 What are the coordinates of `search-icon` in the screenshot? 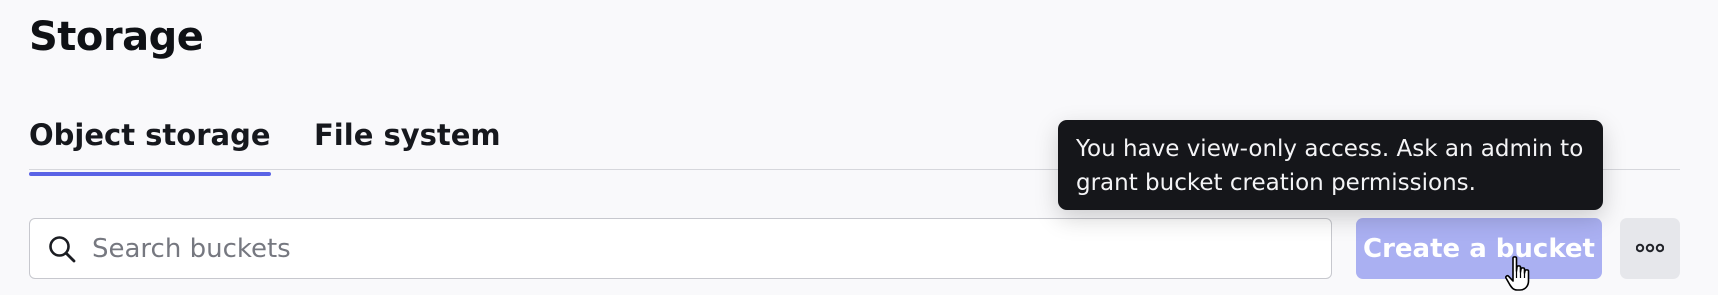 It's located at (62, 249).